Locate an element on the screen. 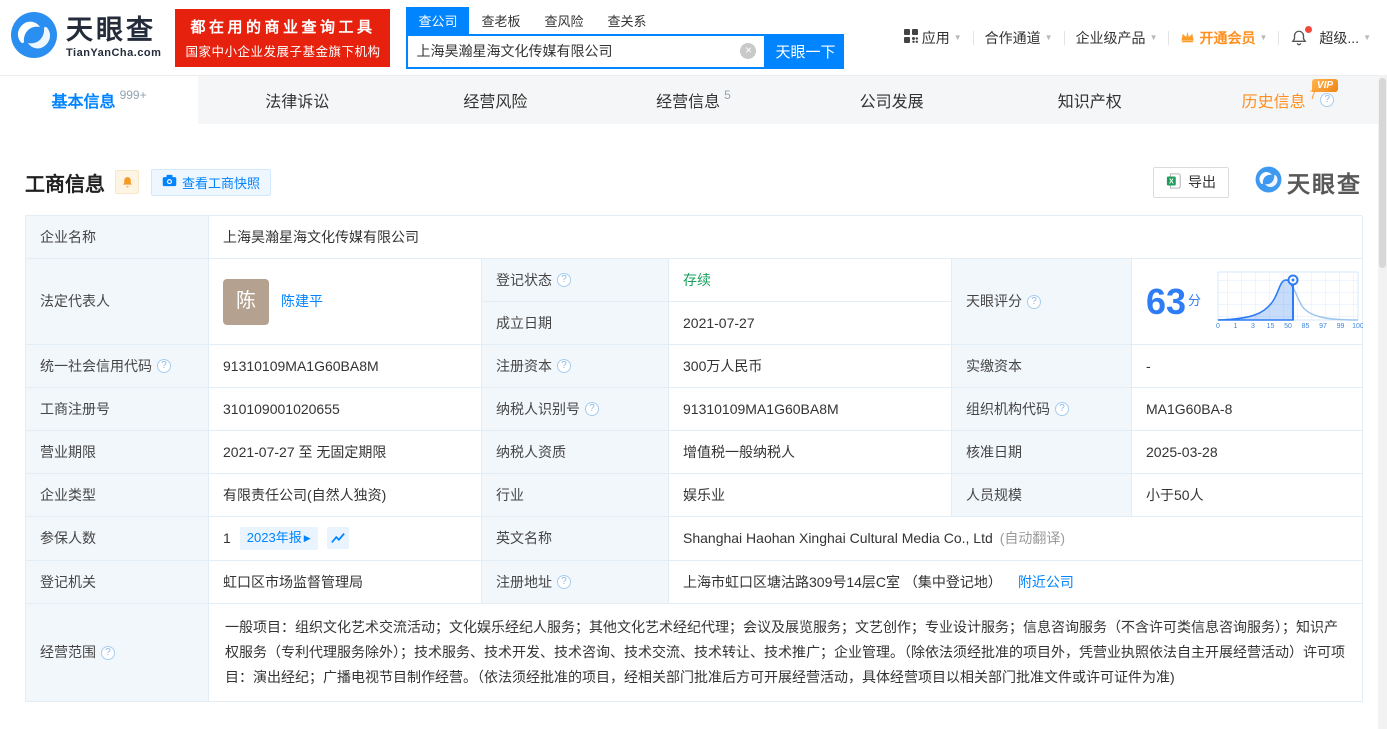 The width and height of the screenshot is (1387, 729). search-tab-boss: 查老板 is located at coordinates (500, 20).